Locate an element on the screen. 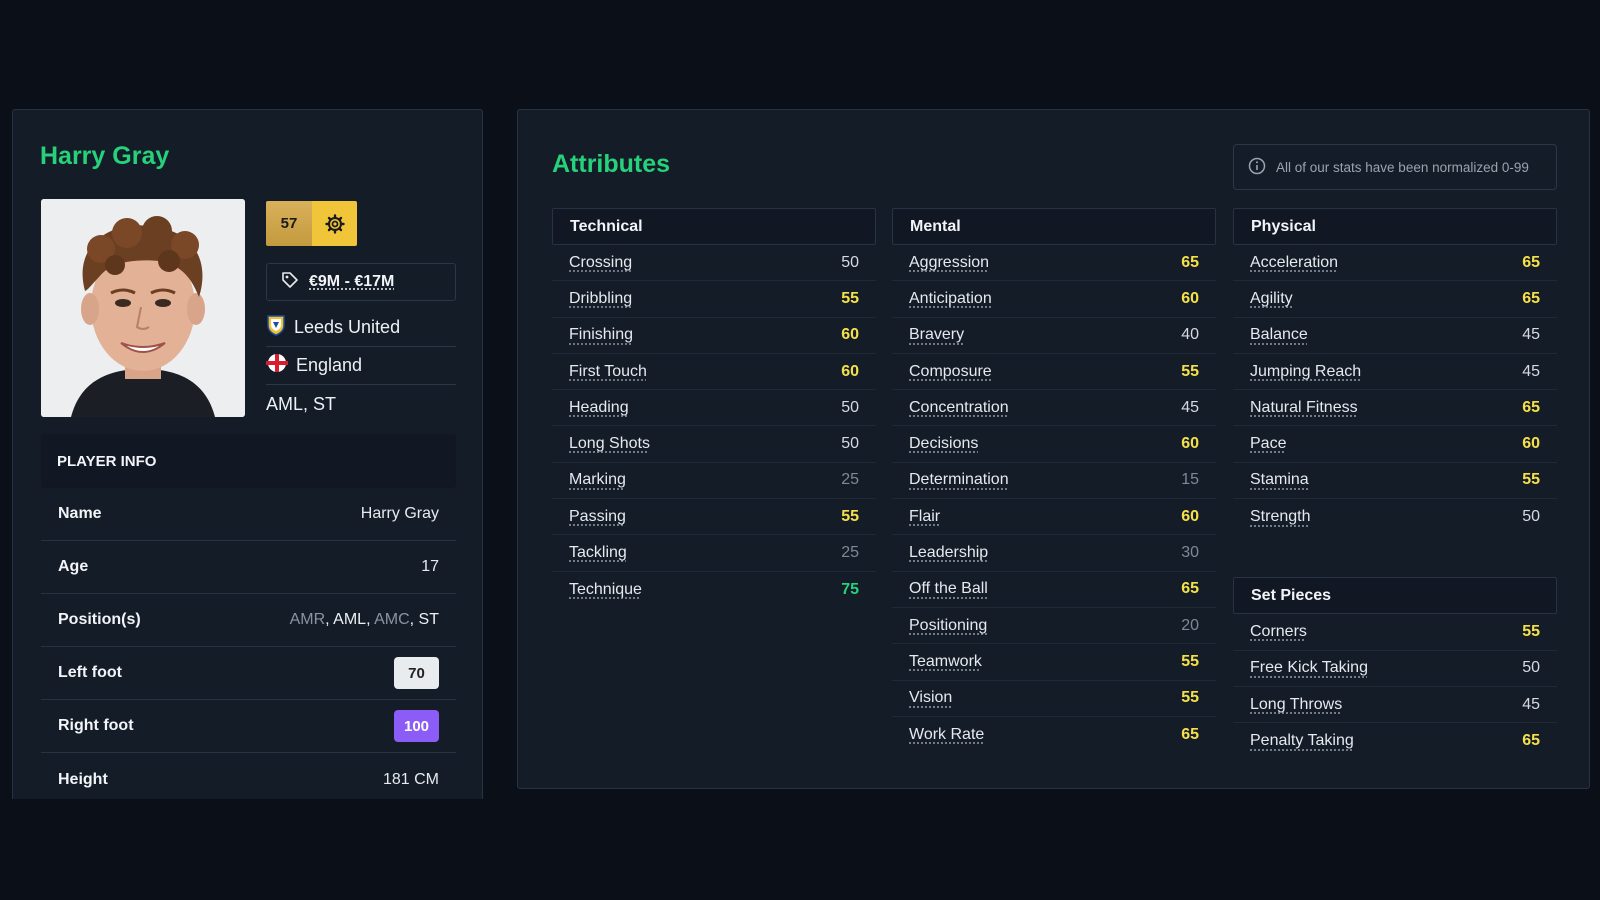 The width and height of the screenshot is (1600, 900). attribute-name: Finishing is located at coordinates (601, 335).